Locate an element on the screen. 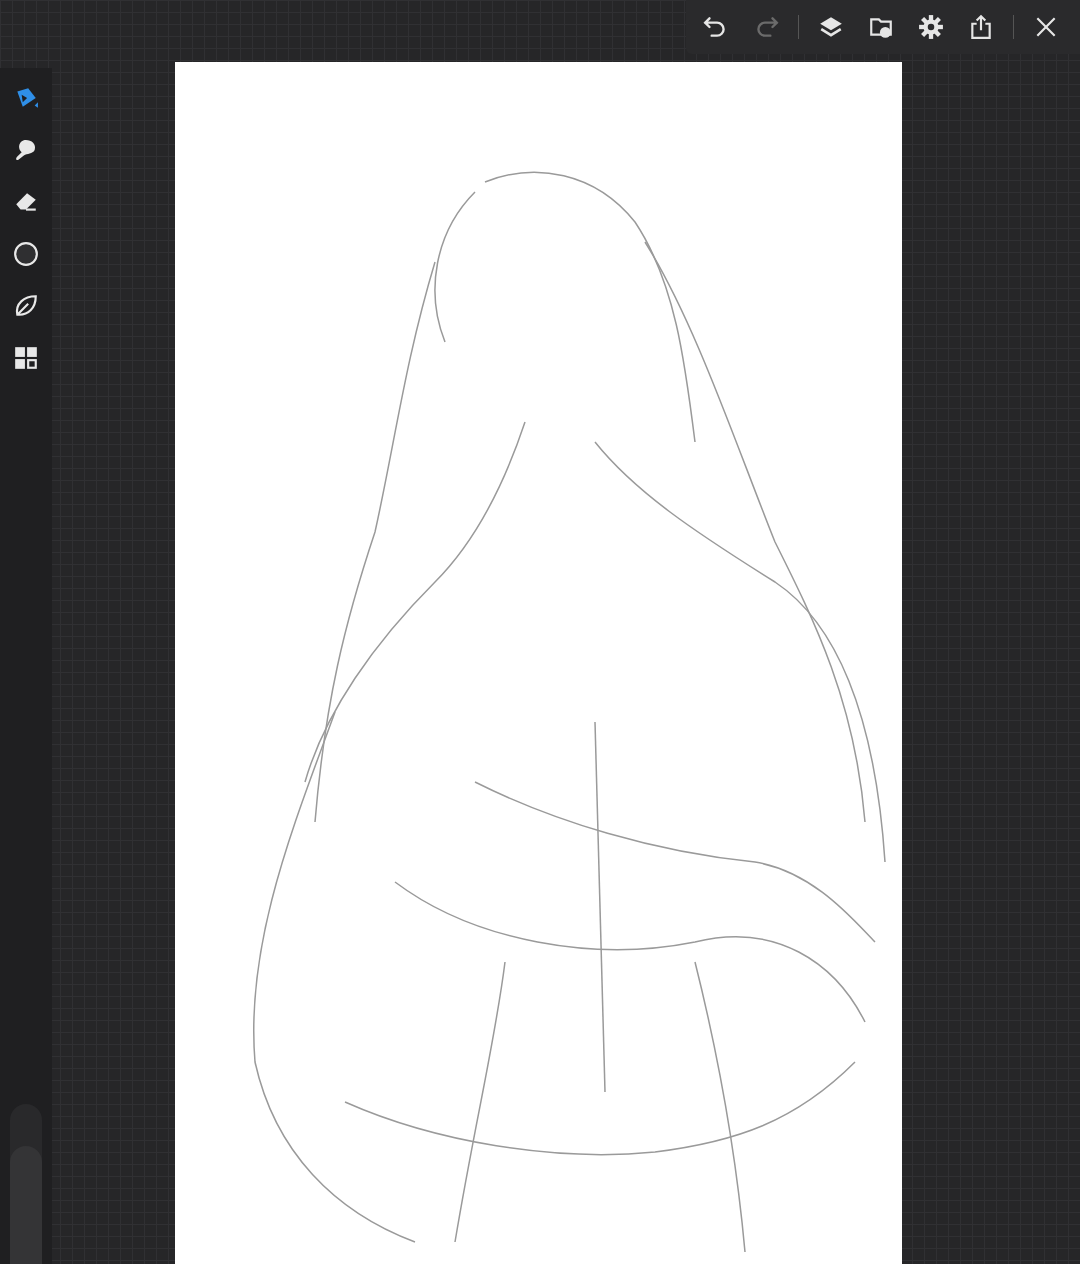 This screenshot has height=1264, width=1080. share-icon is located at coordinates (981, 27).